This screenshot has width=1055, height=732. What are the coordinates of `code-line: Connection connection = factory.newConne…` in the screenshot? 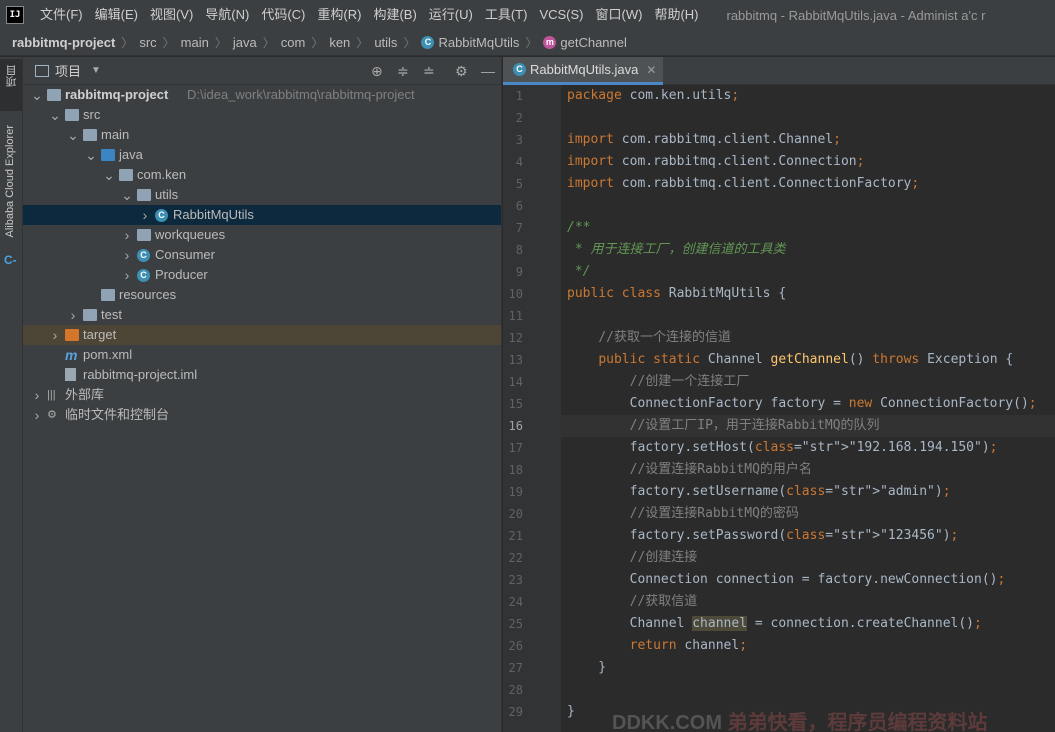 It's located at (808, 580).